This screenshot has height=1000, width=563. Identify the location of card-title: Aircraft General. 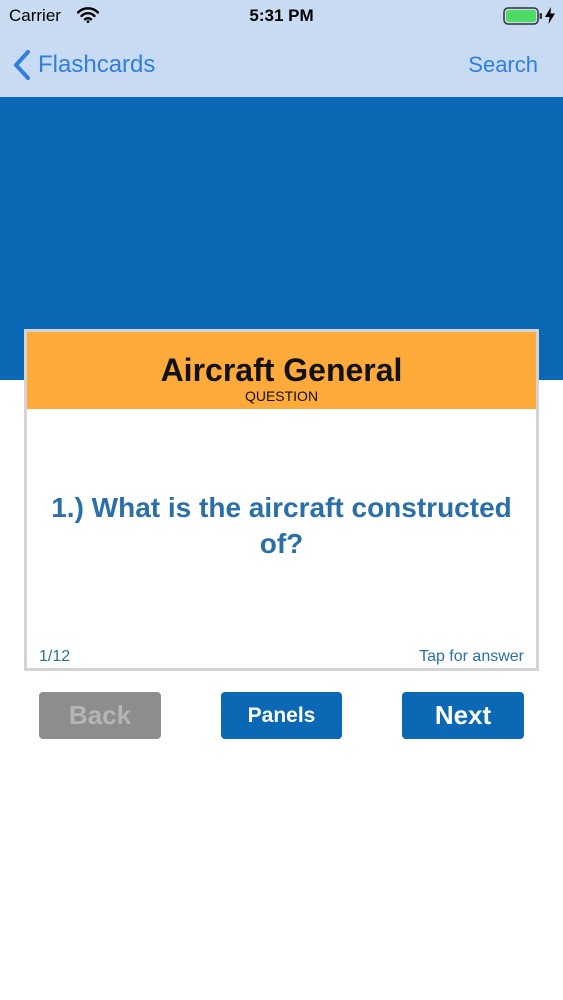
(281, 370).